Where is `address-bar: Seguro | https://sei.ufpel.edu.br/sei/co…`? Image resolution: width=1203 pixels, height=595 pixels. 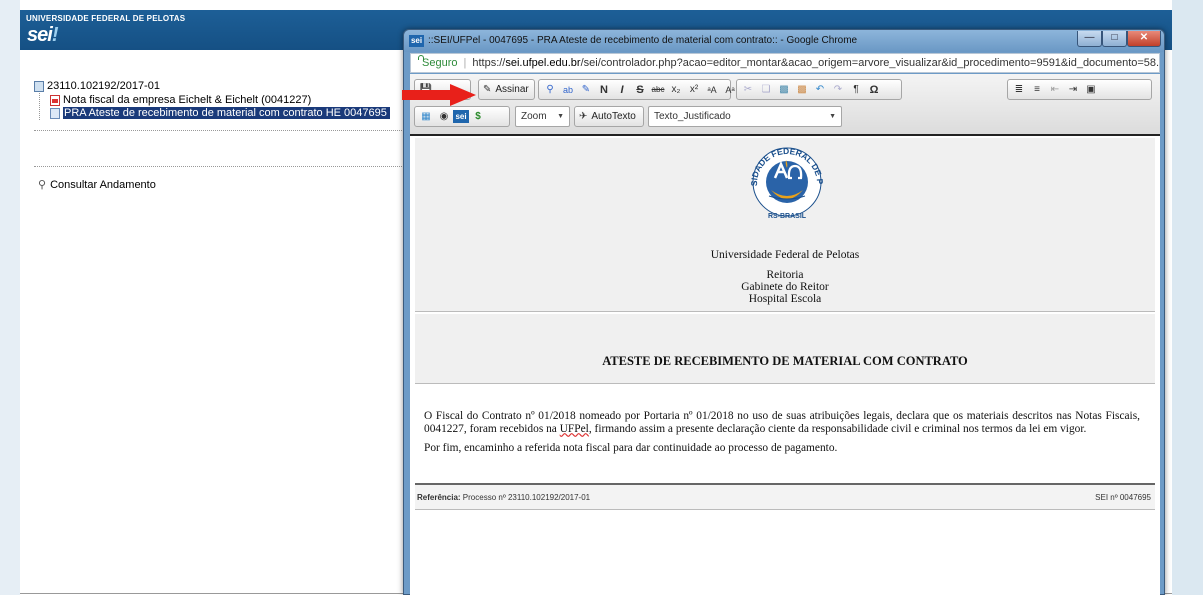 address-bar: Seguro | https://sei.ufpel.edu.br/sei/co… is located at coordinates (785, 63).